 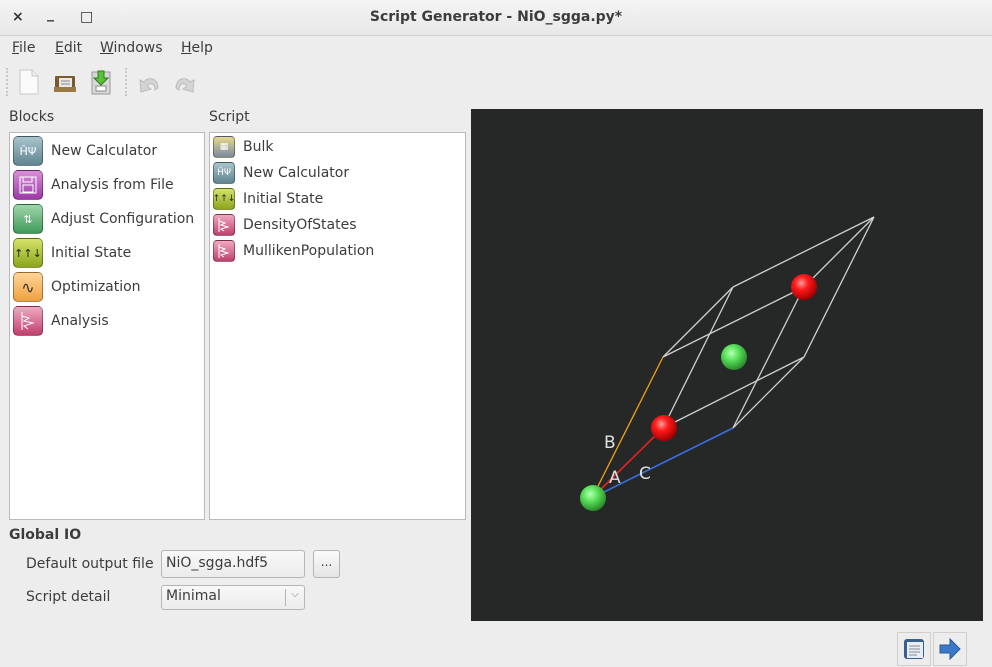 I want to click on toolbar, so click(x=150, y=82).